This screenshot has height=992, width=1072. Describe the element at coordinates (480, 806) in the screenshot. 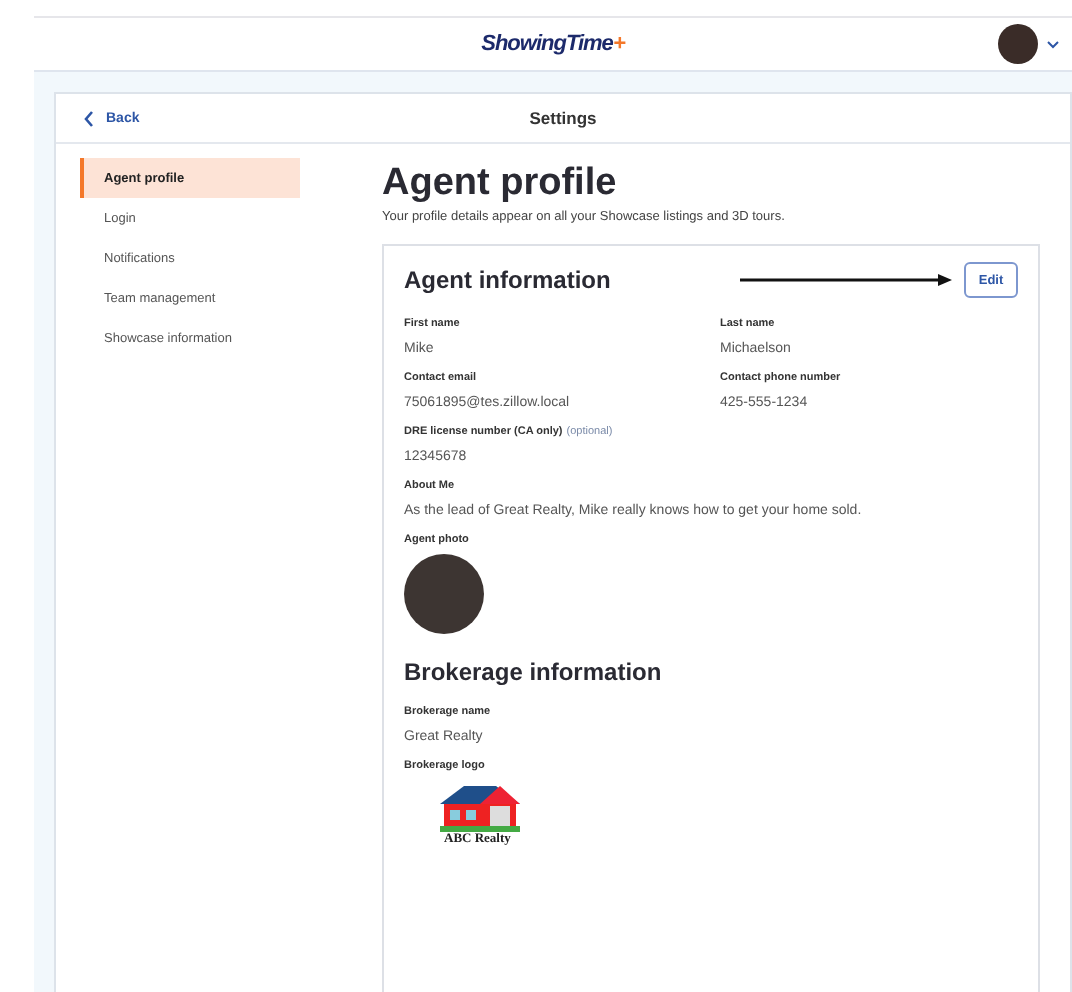

I see `house-drawing` at that location.